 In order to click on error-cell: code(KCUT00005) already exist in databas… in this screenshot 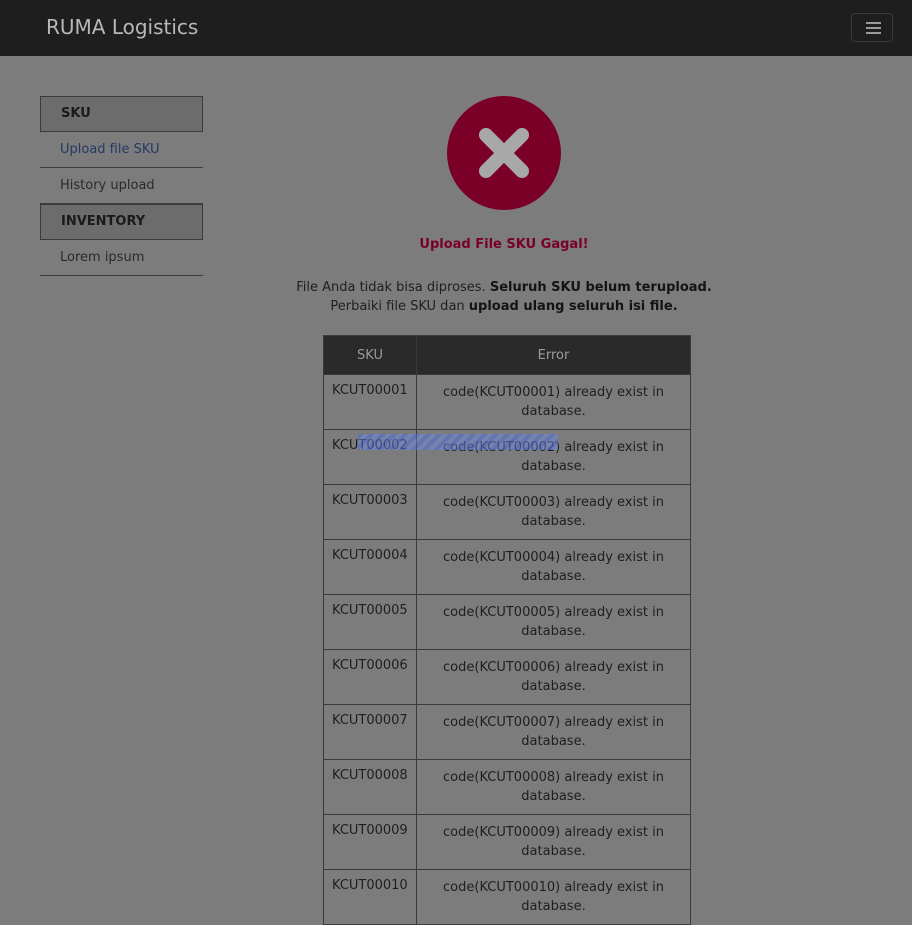, I will do `click(553, 622)`.